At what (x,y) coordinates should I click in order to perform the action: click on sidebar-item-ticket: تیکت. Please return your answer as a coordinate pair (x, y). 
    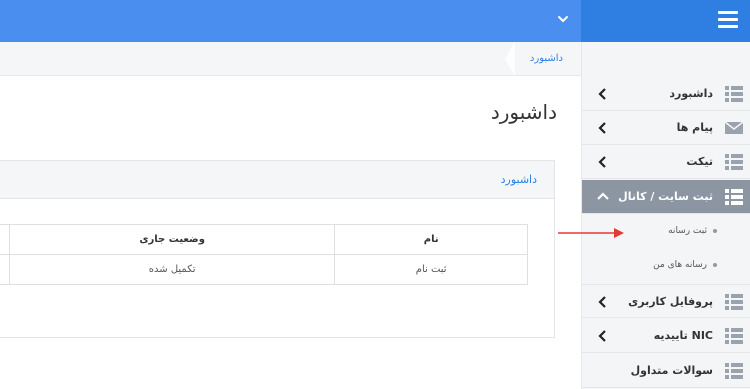
    Looking at the image, I should click on (666, 162).